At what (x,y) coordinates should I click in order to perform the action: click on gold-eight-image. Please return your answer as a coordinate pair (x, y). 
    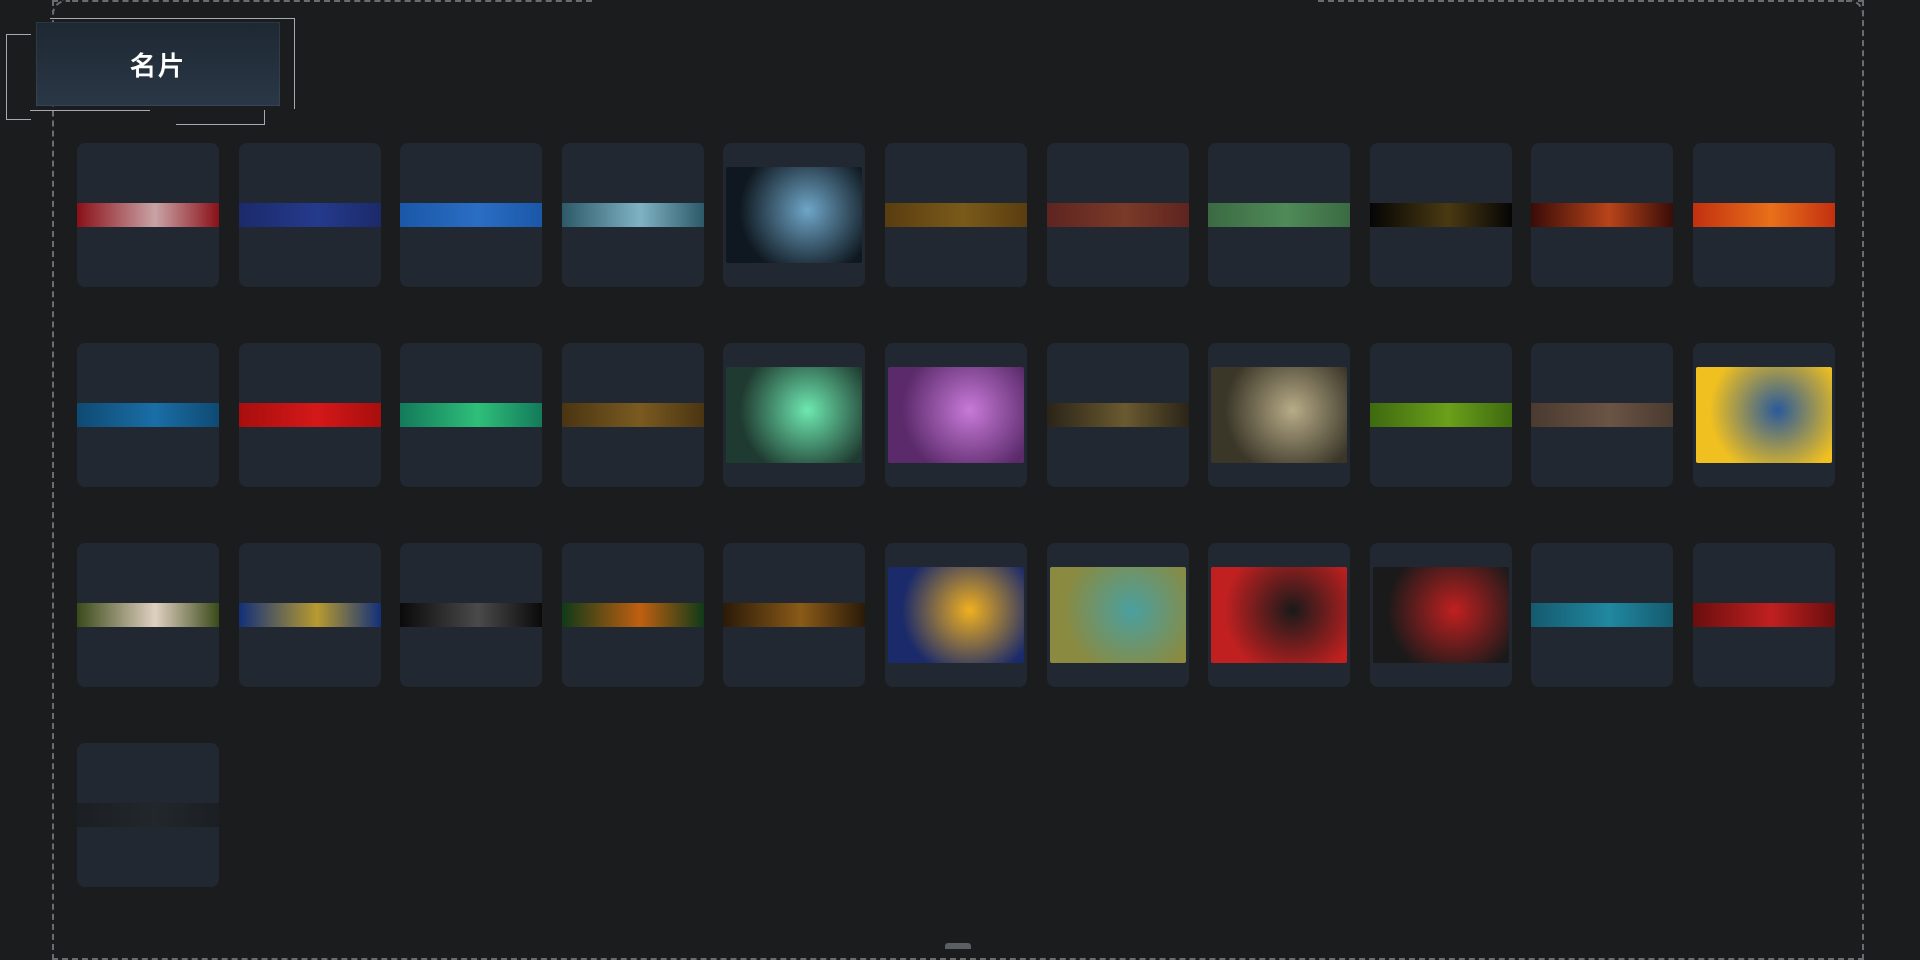
    Looking at the image, I should click on (956, 615).